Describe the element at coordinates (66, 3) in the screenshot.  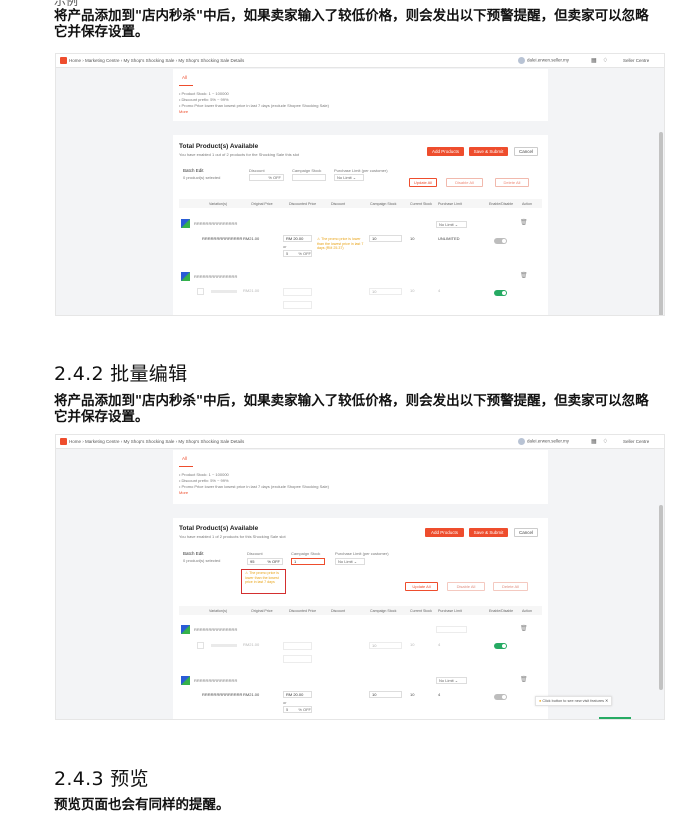
I see `cut-off-heading: 示例` at that location.